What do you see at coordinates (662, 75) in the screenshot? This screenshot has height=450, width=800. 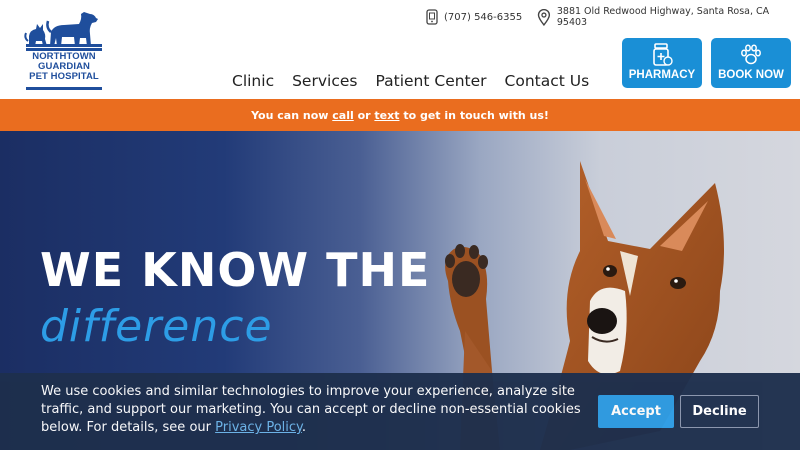 I see `pharmacy-label: PHARMACY` at bounding box center [662, 75].